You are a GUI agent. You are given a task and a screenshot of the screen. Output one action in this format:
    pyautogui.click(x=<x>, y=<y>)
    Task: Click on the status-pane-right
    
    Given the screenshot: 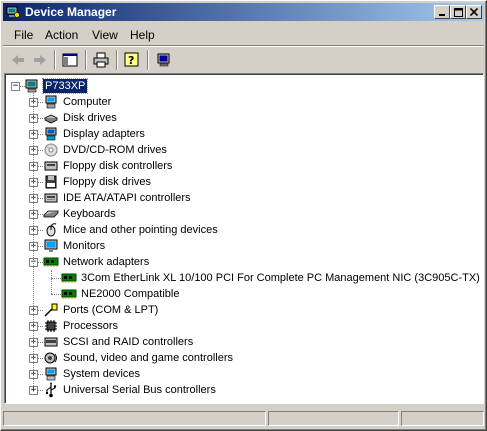 What is the action you would take?
    pyautogui.click(x=442, y=418)
    